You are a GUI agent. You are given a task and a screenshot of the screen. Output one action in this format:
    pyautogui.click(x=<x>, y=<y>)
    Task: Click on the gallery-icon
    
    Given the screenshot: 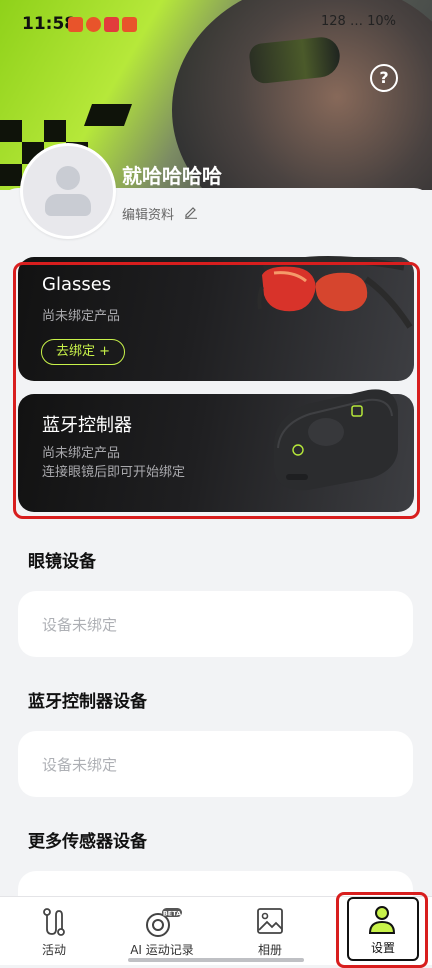 What is the action you would take?
    pyautogui.click(x=270, y=921)
    